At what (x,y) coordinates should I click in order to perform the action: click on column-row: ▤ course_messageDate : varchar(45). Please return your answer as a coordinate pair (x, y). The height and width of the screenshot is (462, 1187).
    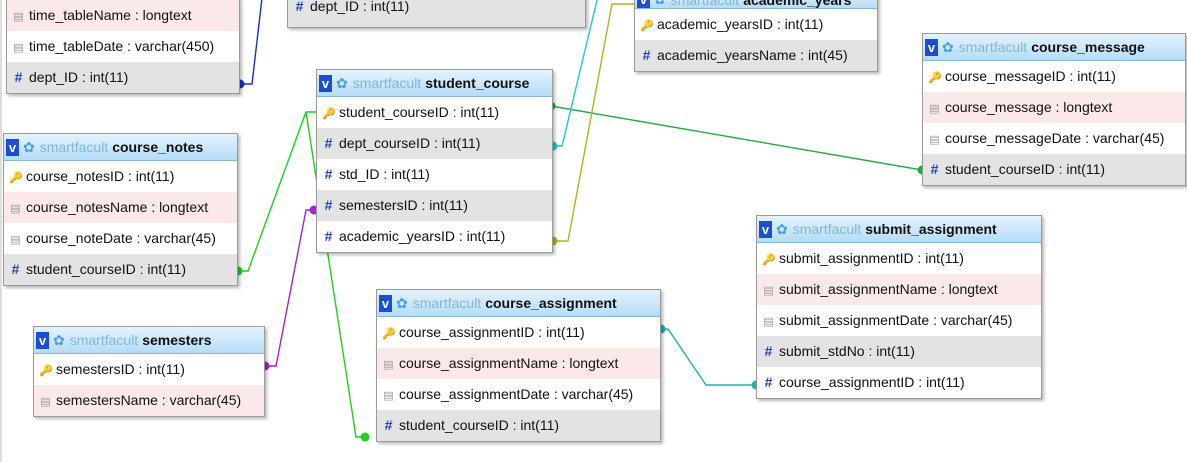
    Looking at the image, I should click on (1054, 138).